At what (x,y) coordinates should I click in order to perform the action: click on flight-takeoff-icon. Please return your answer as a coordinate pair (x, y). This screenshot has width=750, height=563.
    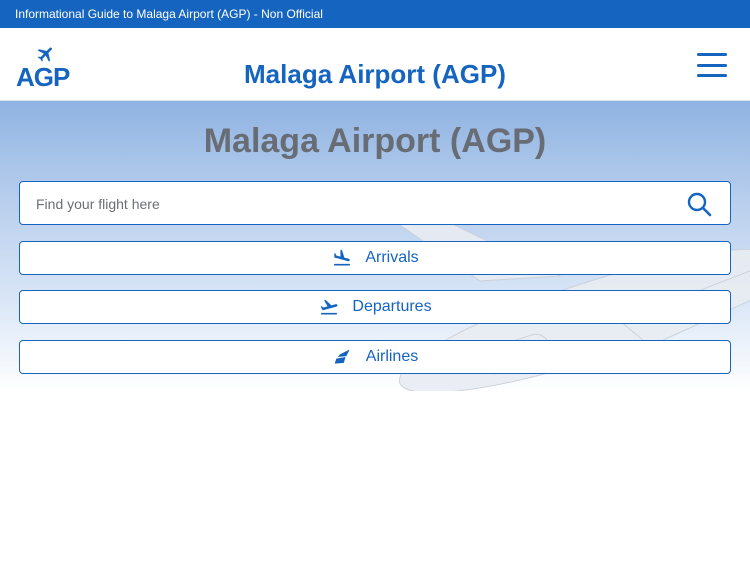
    Looking at the image, I should click on (329, 307).